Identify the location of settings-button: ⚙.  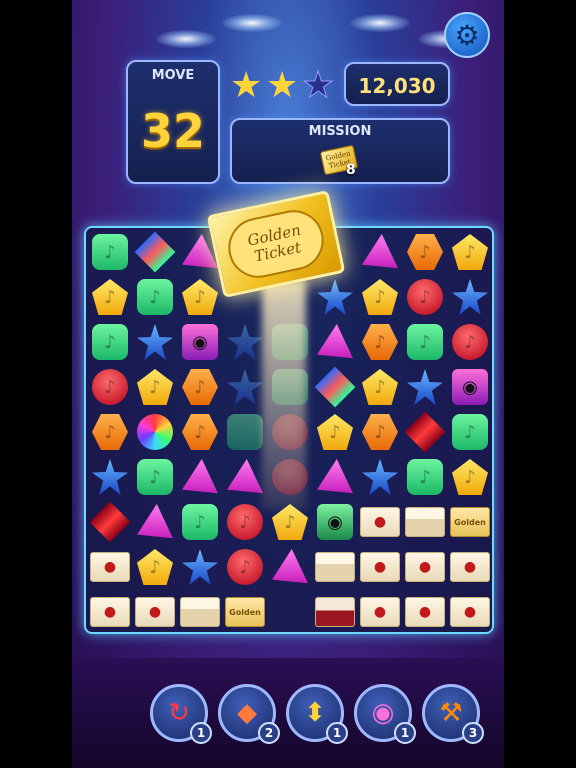
(467, 35).